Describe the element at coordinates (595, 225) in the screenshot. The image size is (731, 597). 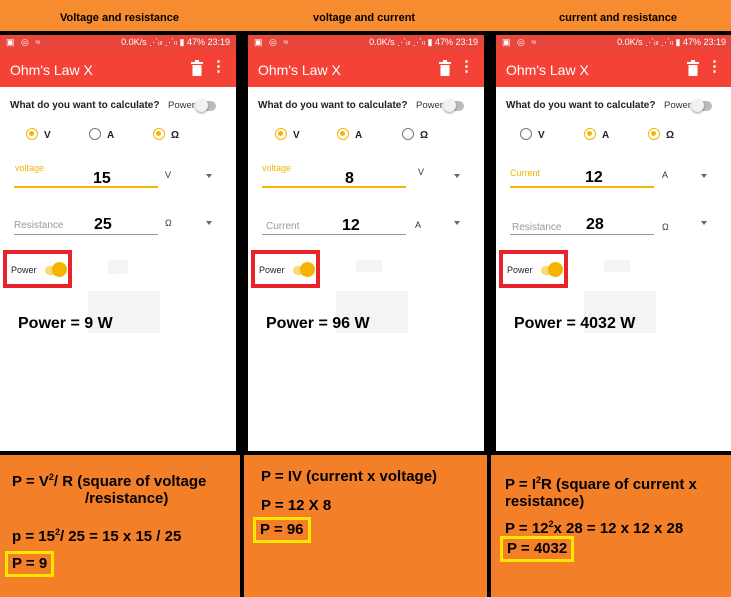
I see `field2-input: 28` at that location.